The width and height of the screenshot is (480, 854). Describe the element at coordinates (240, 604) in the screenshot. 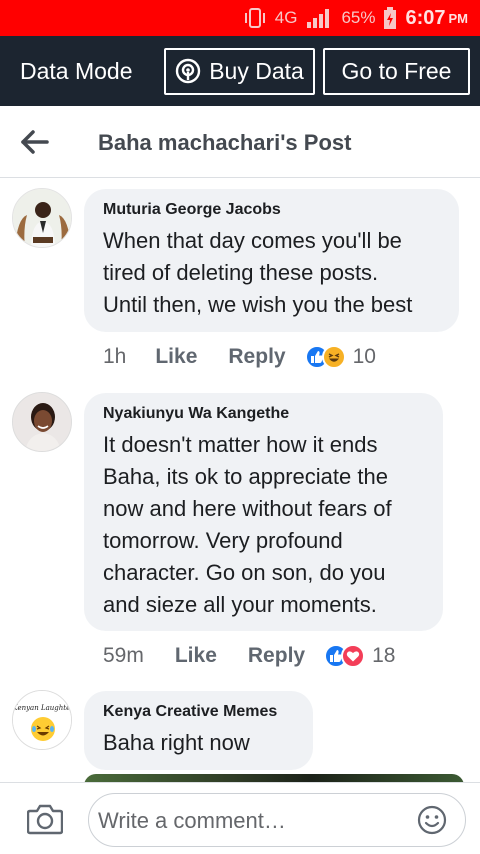

I see `comment-line: and sieze all your moments.` at that location.